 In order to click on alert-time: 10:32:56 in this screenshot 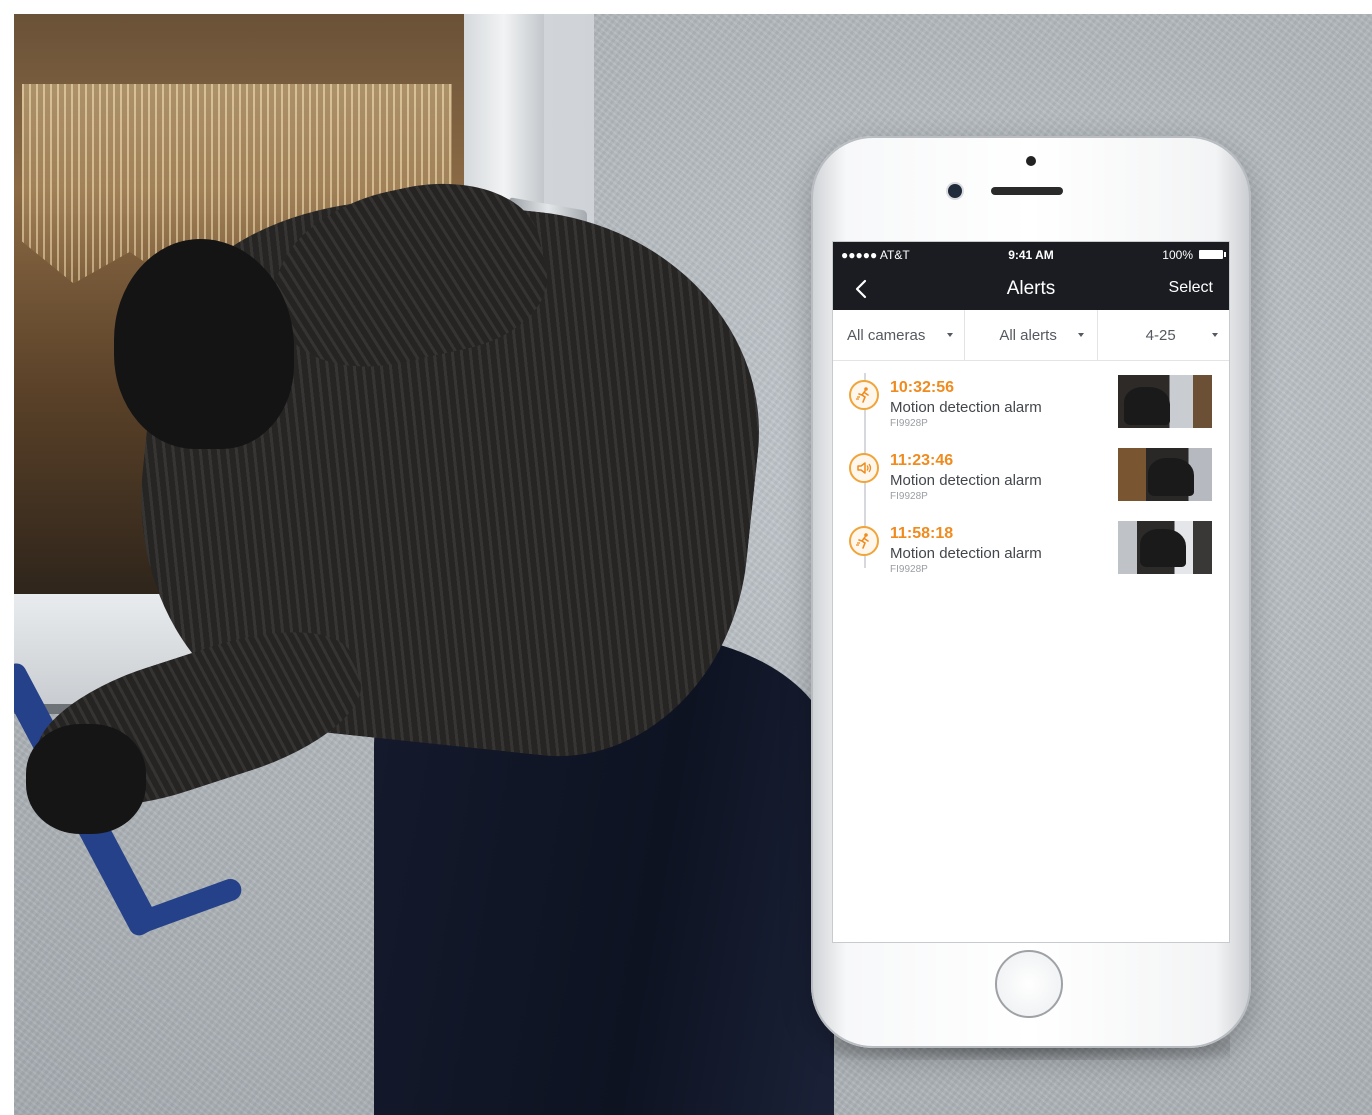, I will do `click(922, 387)`.